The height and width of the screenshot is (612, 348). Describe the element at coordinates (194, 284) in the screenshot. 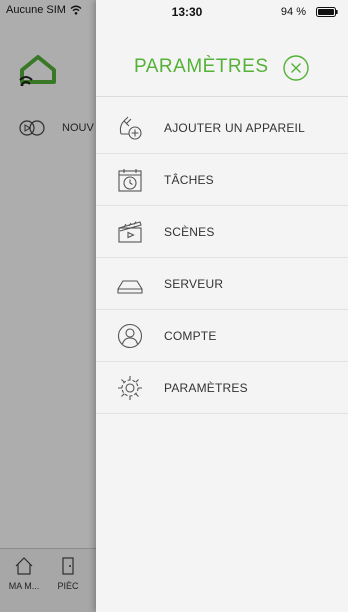

I see `menu-label-server: SERVEUR` at that location.